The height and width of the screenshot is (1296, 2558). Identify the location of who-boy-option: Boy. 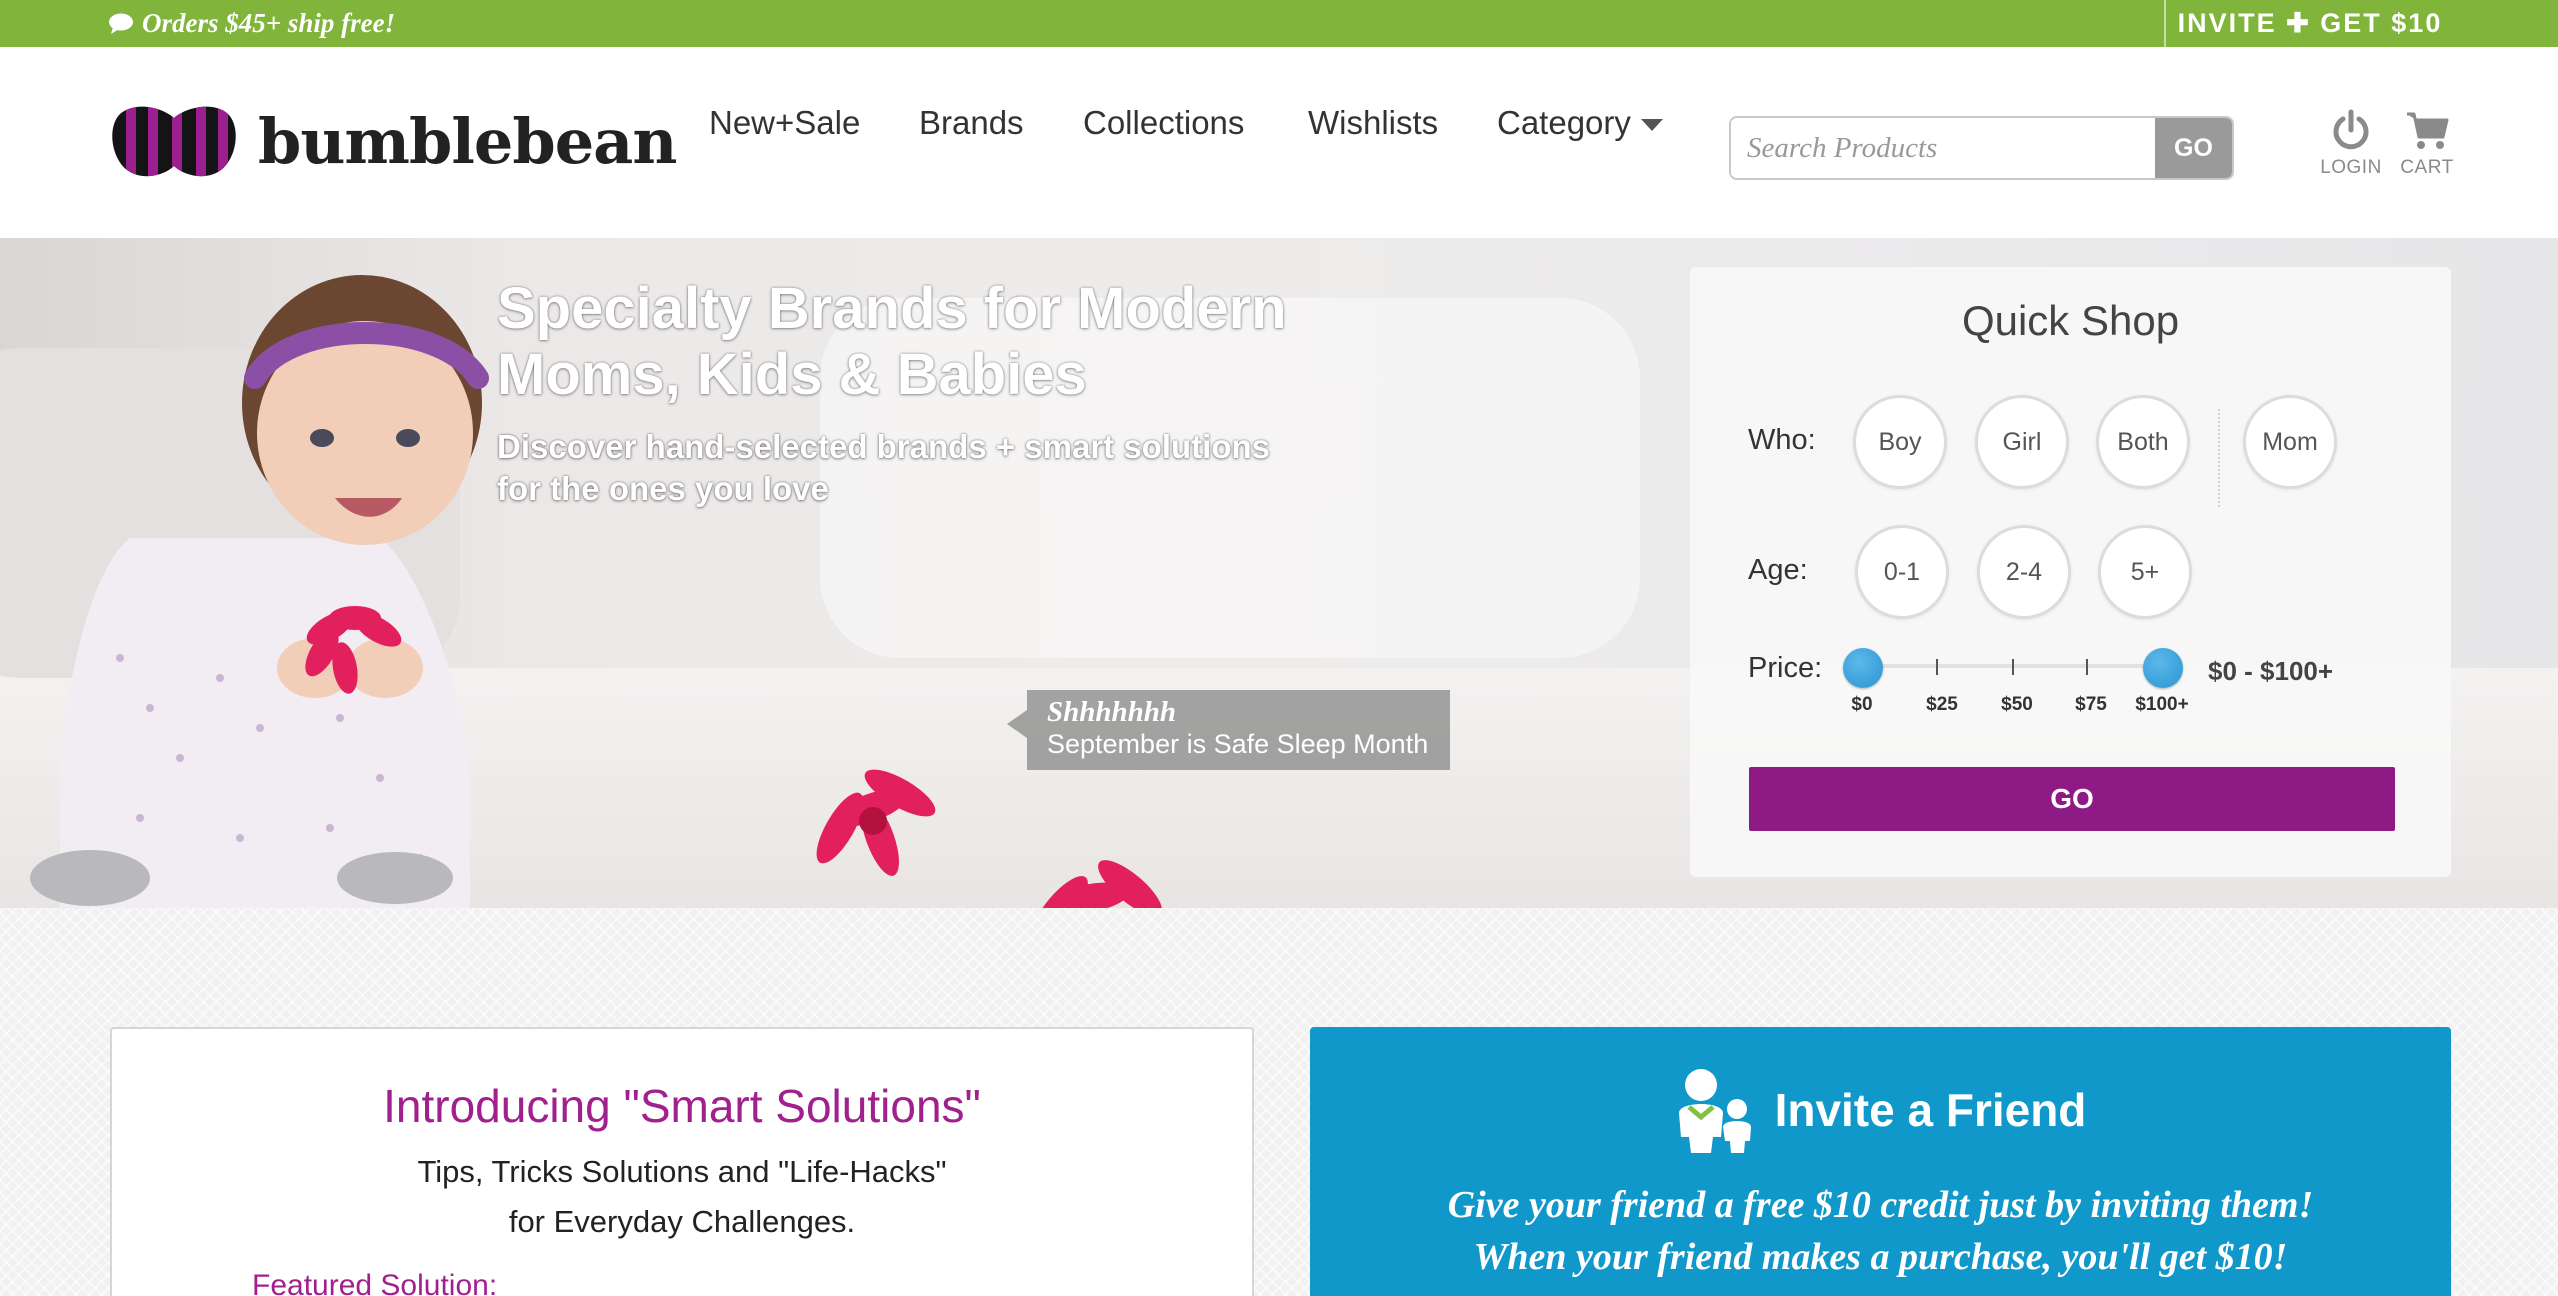
(1900, 442).